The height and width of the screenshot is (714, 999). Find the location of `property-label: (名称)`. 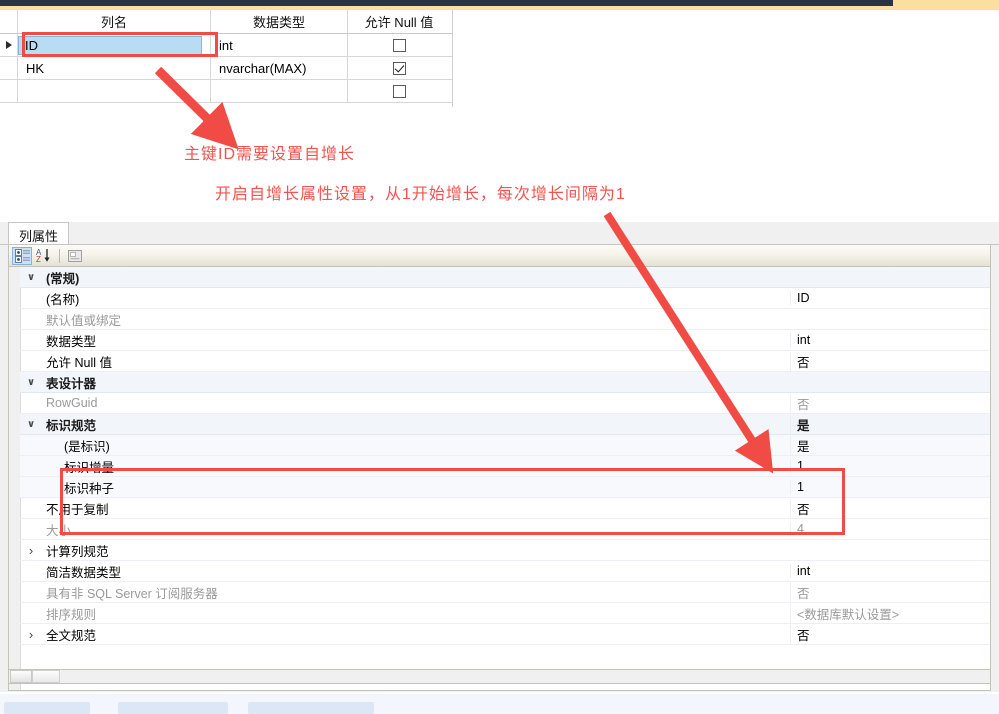

property-label: (名称) is located at coordinates (63, 299).